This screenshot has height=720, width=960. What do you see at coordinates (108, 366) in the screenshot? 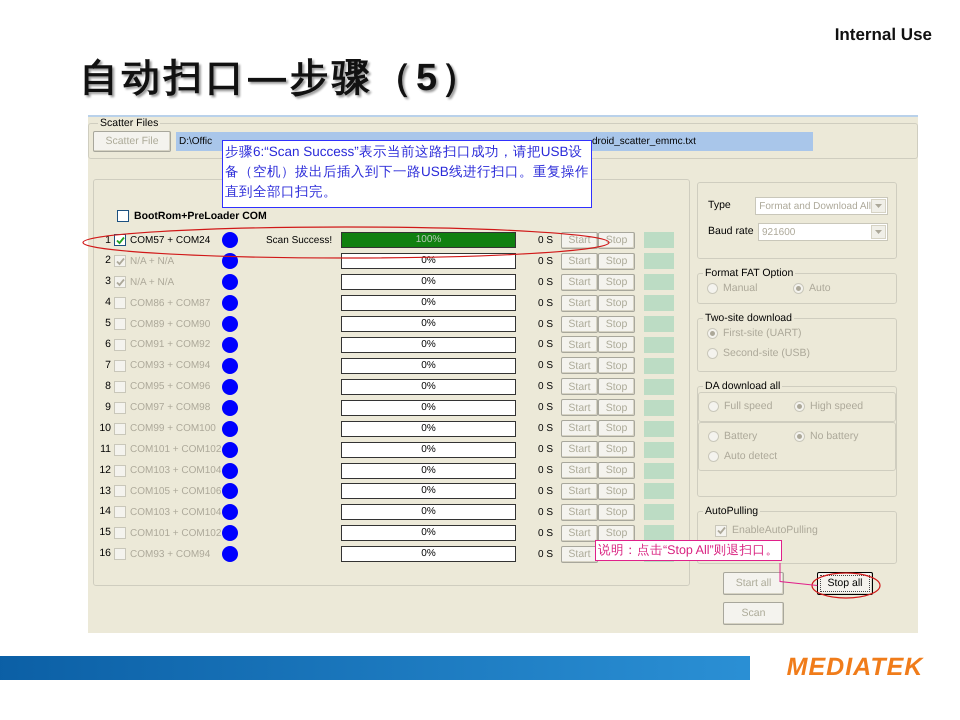
I see `row-number: 7` at bounding box center [108, 366].